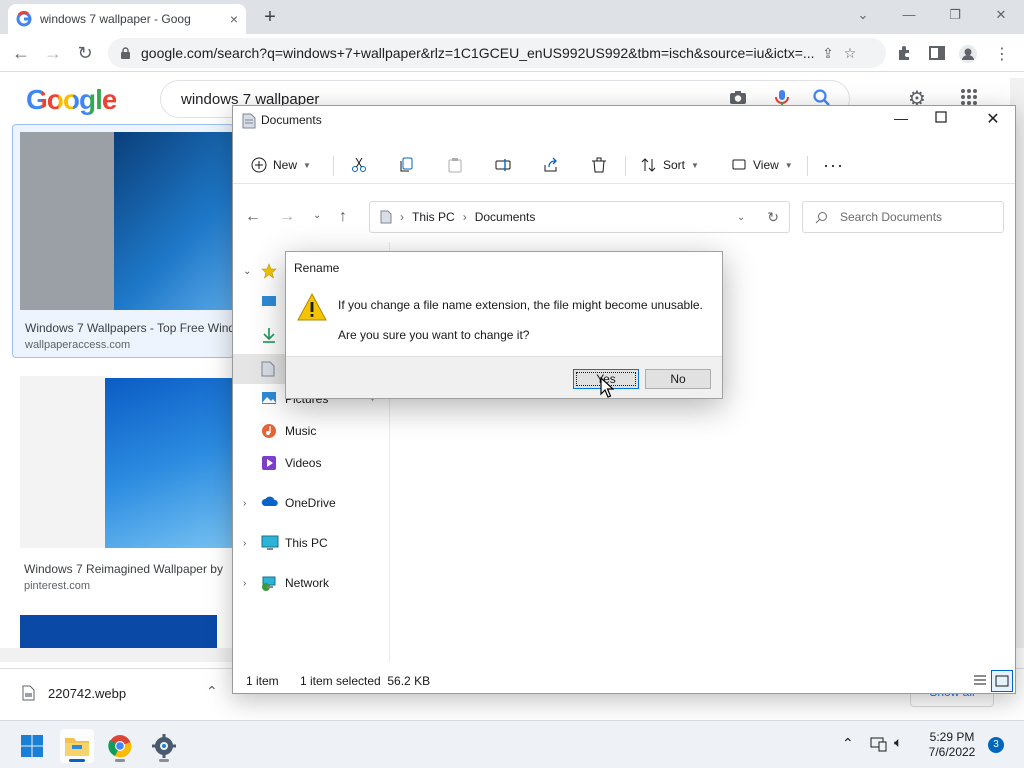 The height and width of the screenshot is (768, 1024). What do you see at coordinates (301, 431) in the screenshot?
I see `nav-music-label: Music` at bounding box center [301, 431].